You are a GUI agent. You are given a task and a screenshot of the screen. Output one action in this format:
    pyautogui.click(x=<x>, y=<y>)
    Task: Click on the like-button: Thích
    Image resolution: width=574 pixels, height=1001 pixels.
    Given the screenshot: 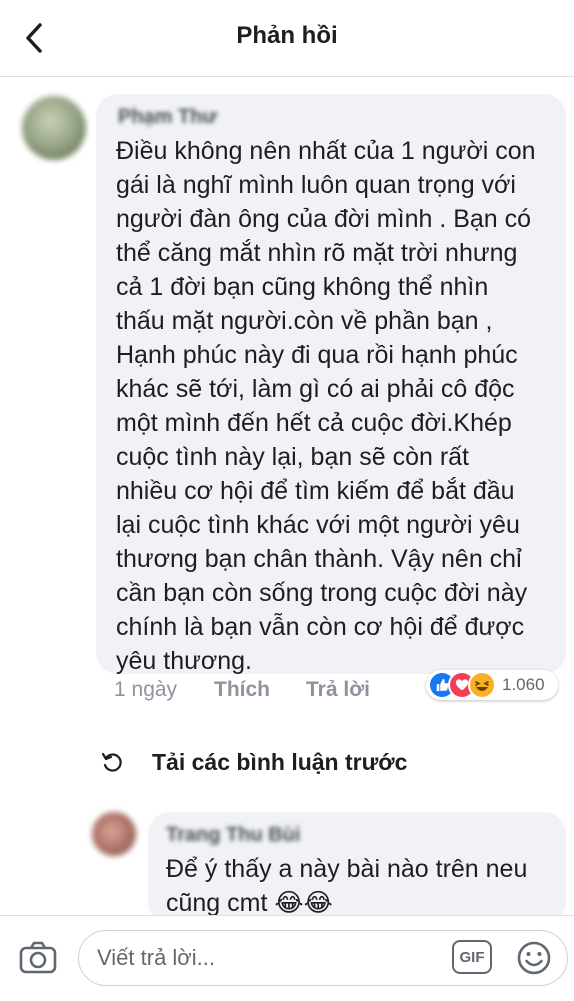 What is the action you would take?
    pyautogui.click(x=242, y=693)
    